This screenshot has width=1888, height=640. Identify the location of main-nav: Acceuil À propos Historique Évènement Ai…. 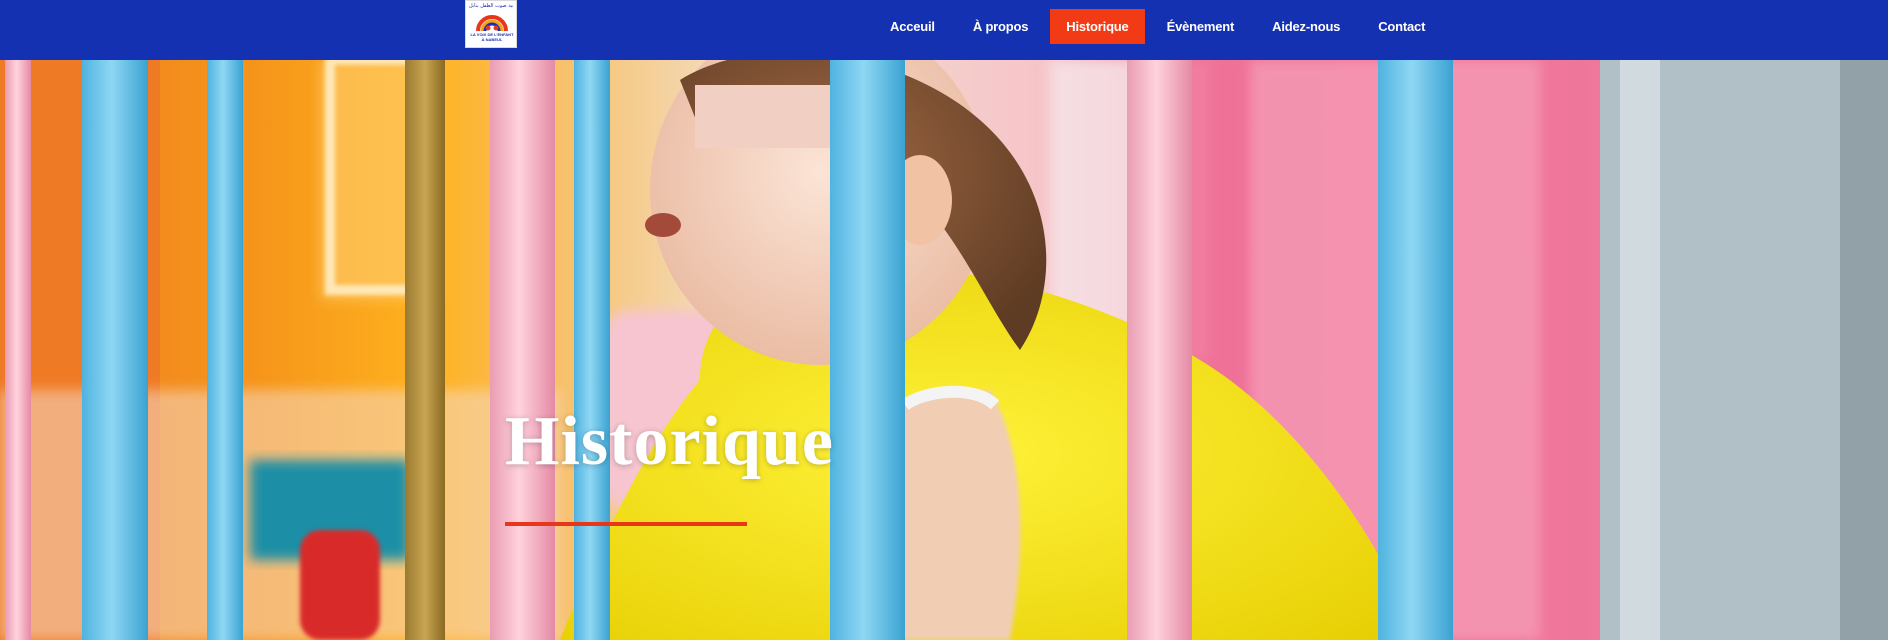
(1160, 26).